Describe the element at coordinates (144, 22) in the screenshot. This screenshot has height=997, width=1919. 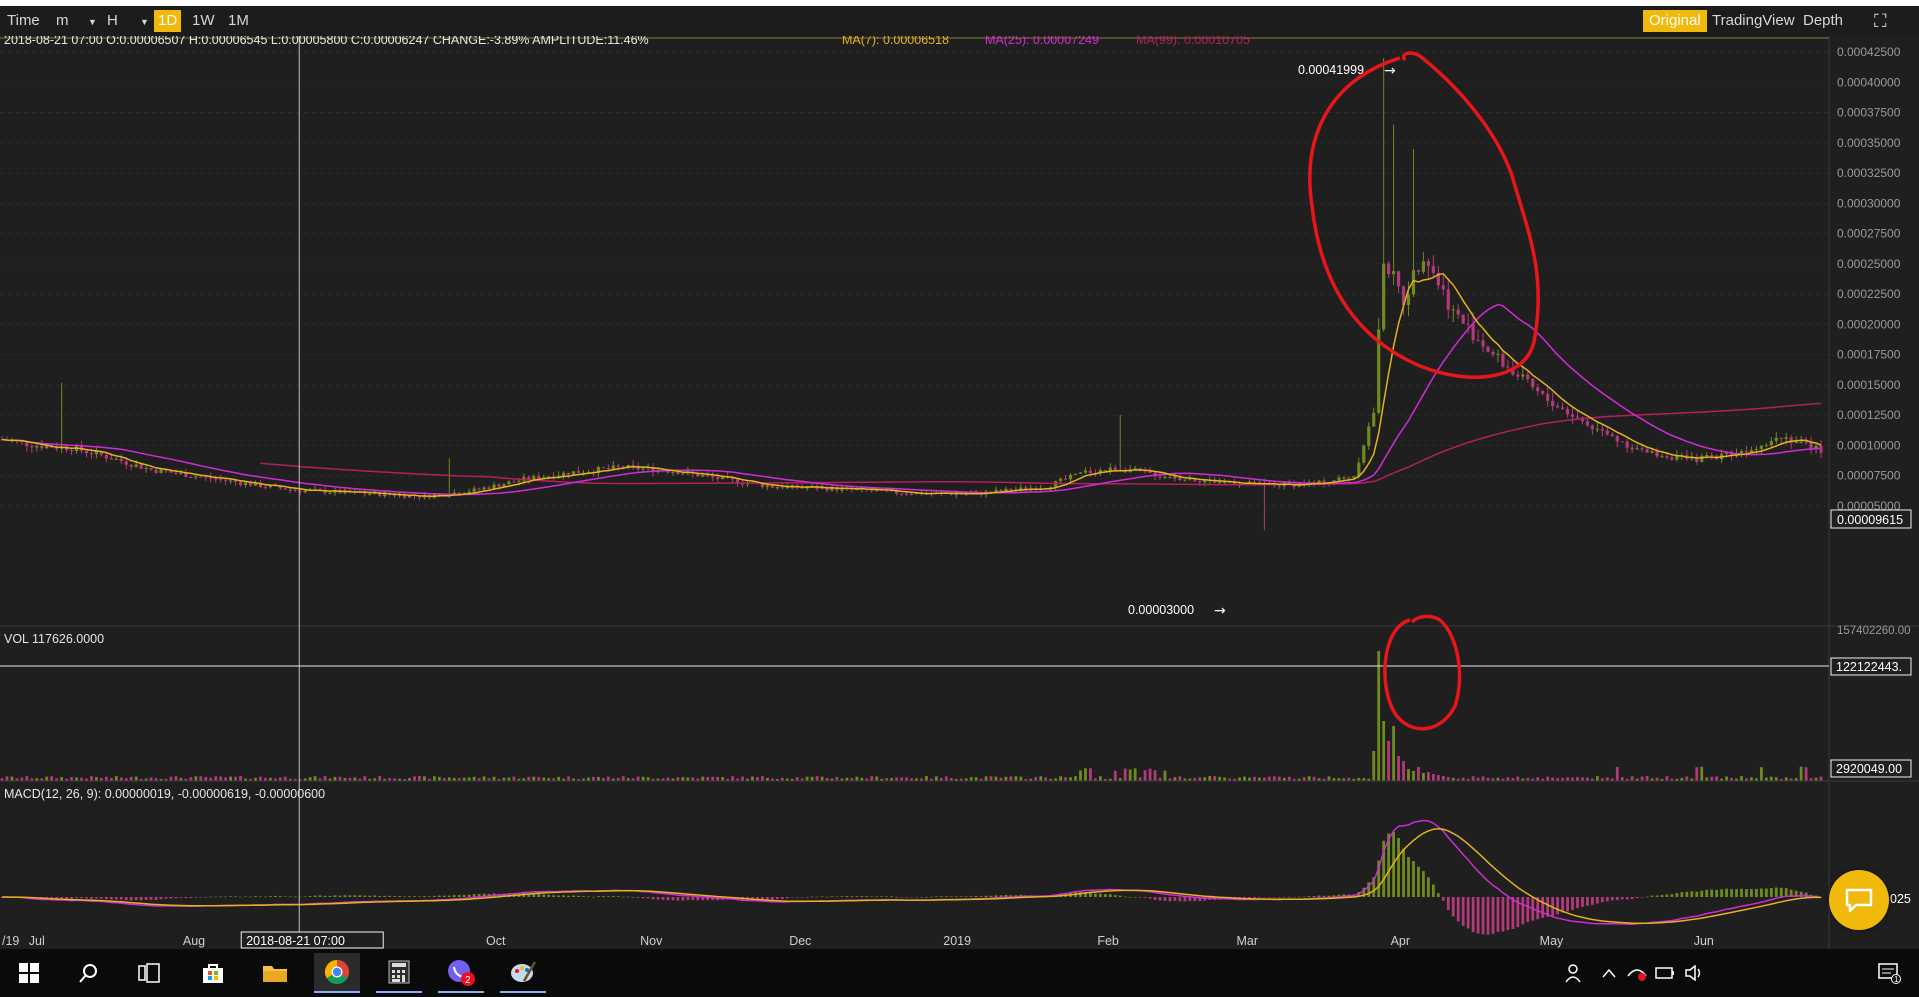
I see `hour-dropdown-icon: ▼` at that location.